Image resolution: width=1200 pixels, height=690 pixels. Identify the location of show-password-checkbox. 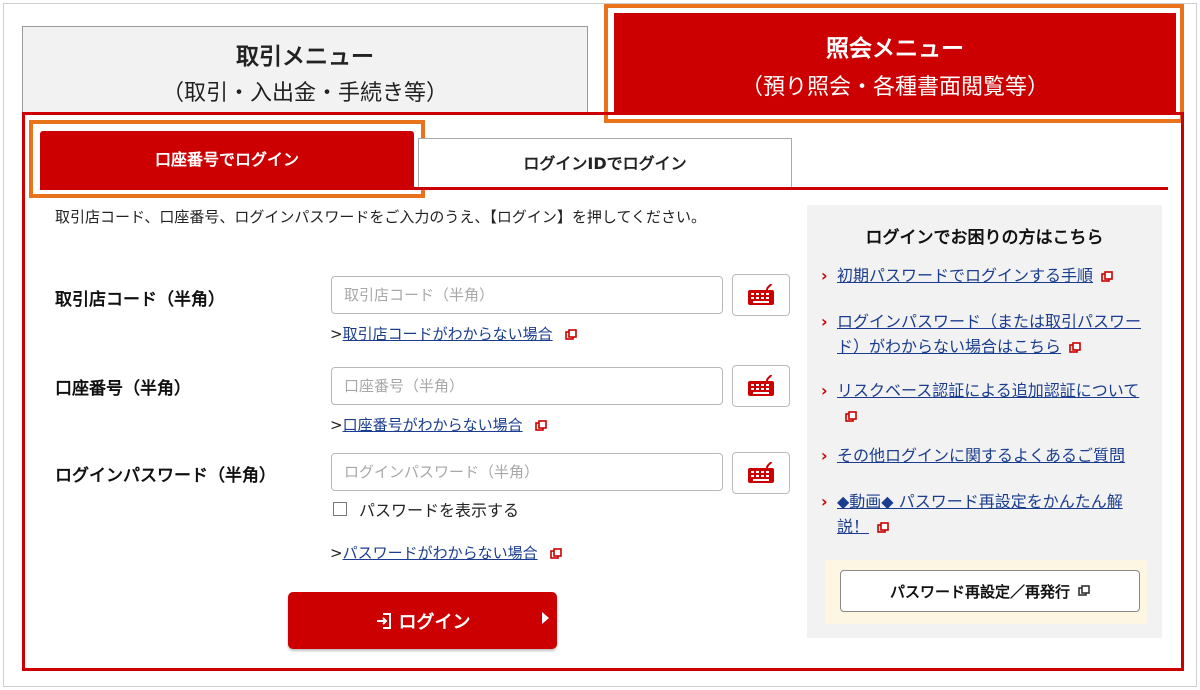
(340, 509).